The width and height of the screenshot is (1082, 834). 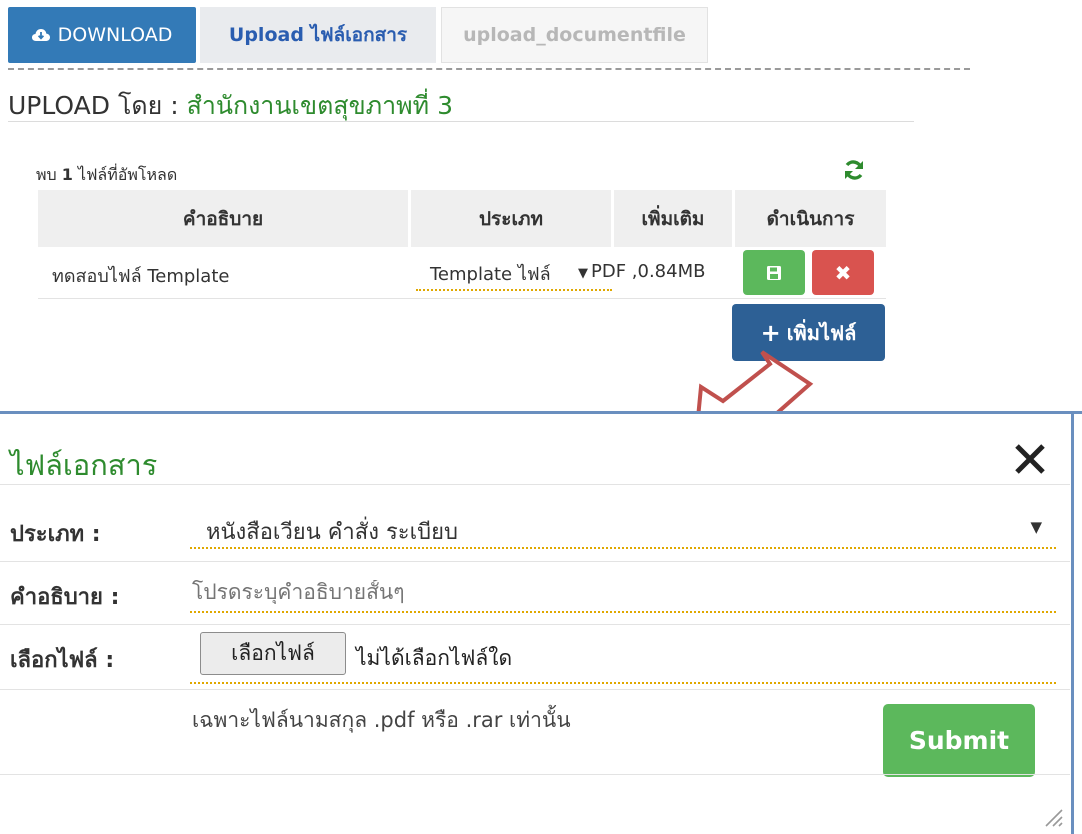 I want to click on tab-documentfile-label: upload_documentfile, so click(x=574, y=35).